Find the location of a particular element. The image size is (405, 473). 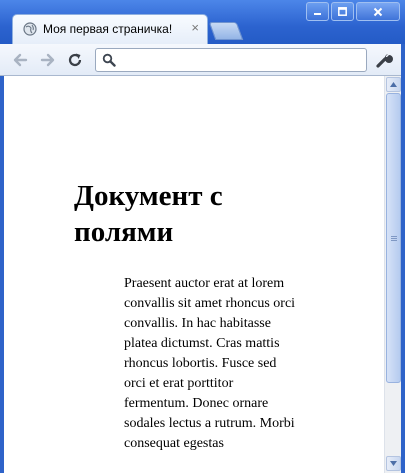

globe-icon is located at coordinates (30, 29).